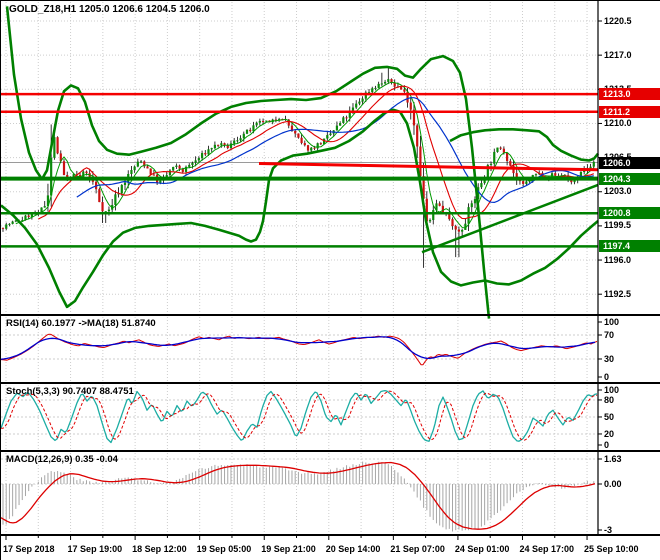  I want to click on price-tick-label: 1220.5, so click(618, 20).